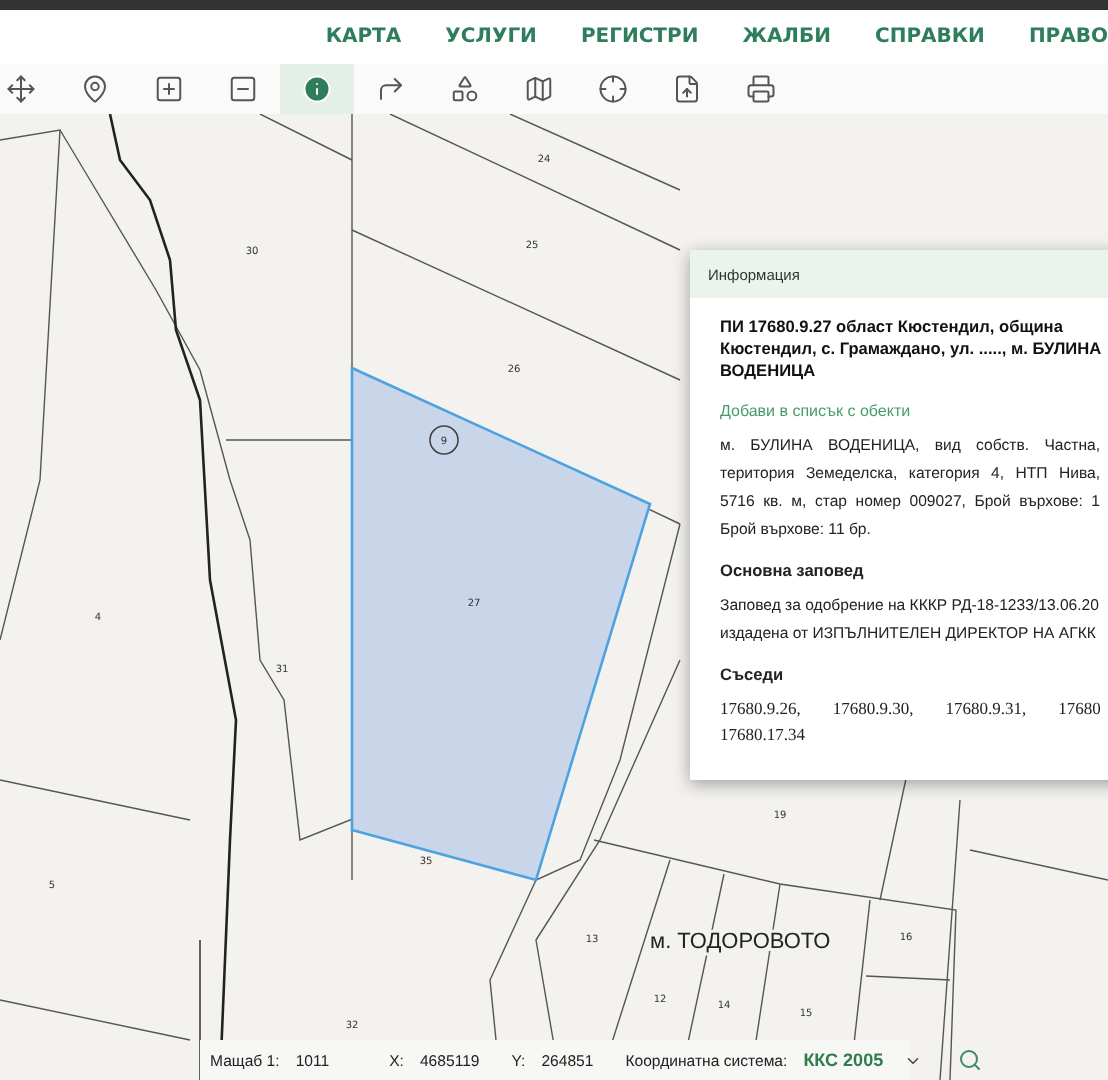  I want to click on neighbor-link: 17680, so click(1079, 709).